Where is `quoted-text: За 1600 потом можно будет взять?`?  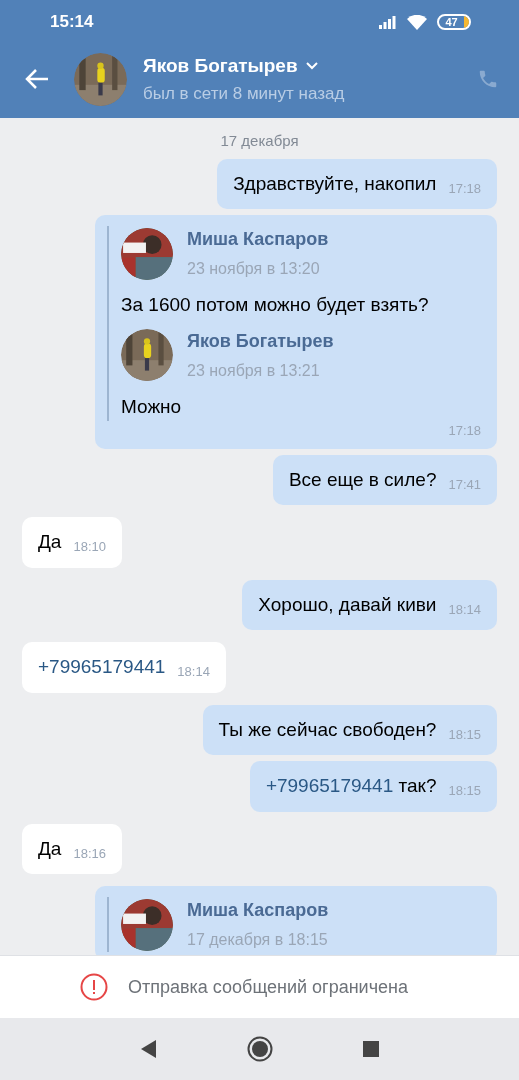
quoted-text: За 1600 потом можно будет взять? is located at coordinates (275, 305).